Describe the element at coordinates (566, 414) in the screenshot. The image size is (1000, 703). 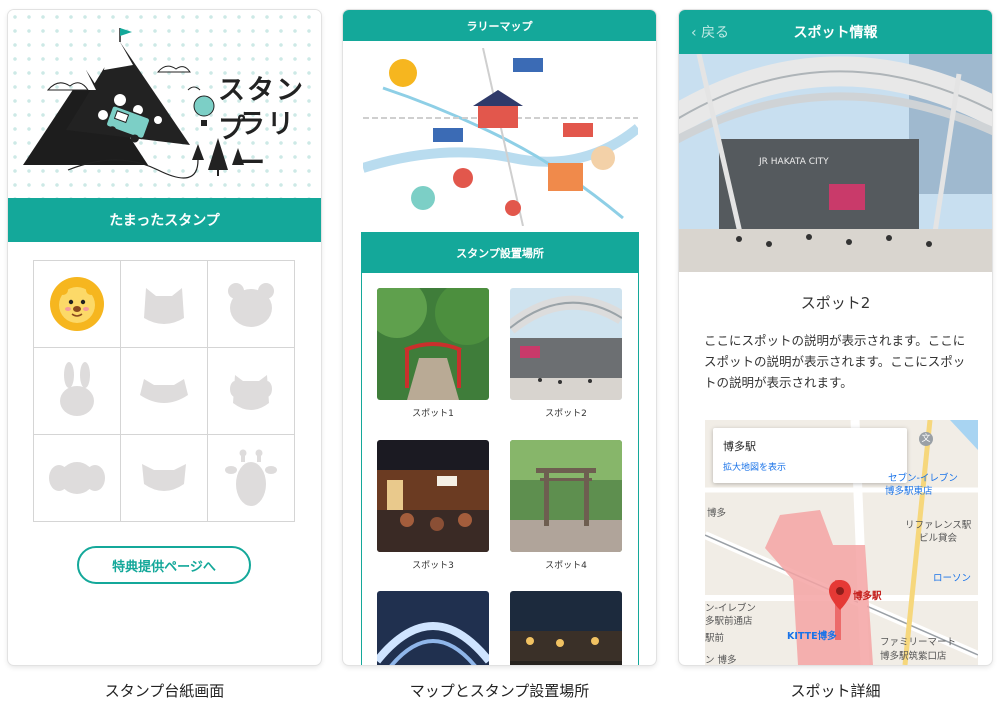
I see `spot-label: スポット2` at that location.